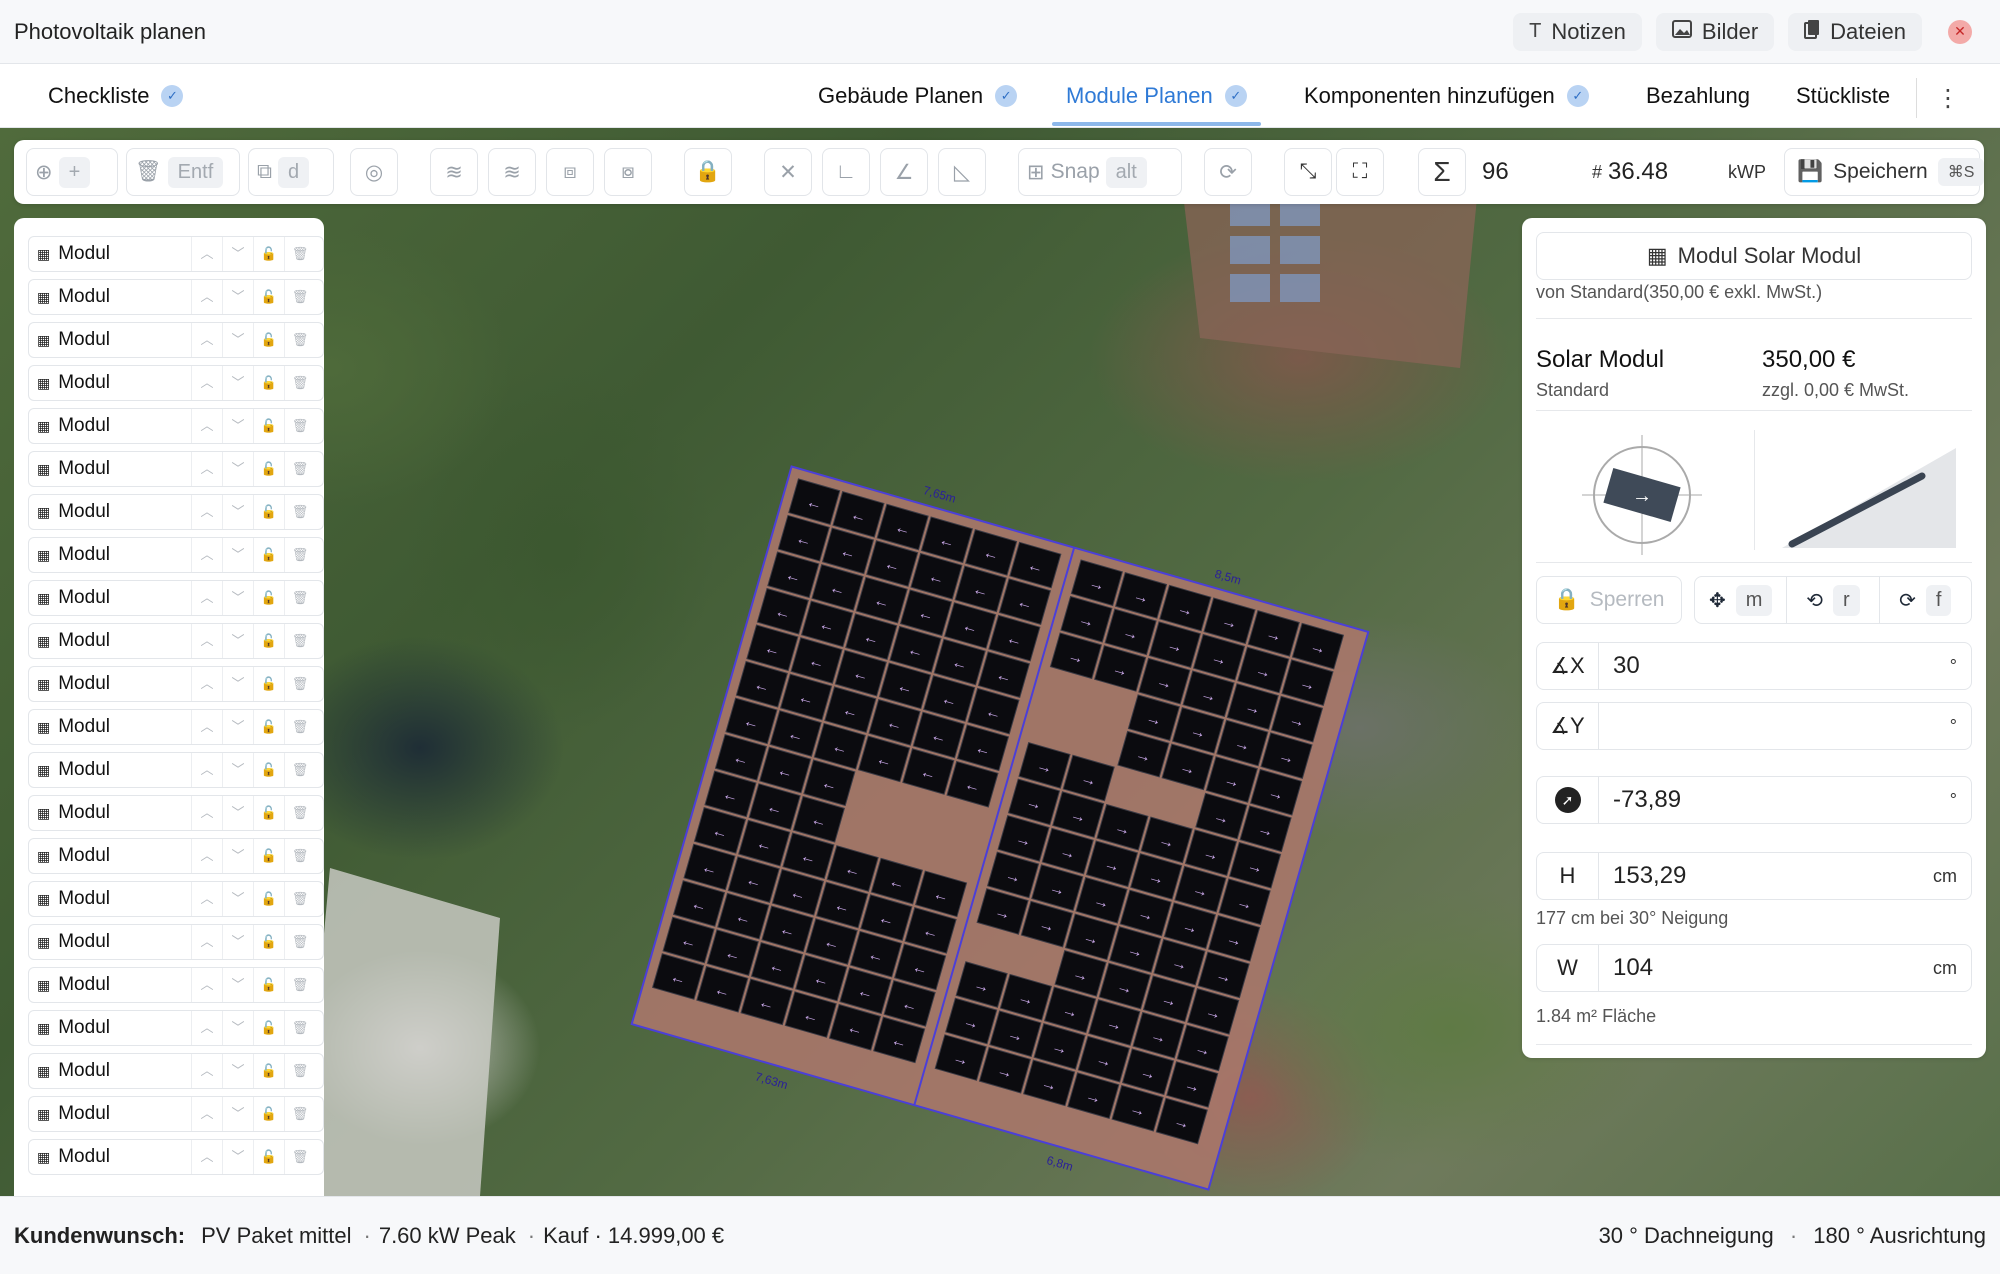  What do you see at coordinates (374, 172) in the screenshot?
I see `target-button: ◎` at bounding box center [374, 172].